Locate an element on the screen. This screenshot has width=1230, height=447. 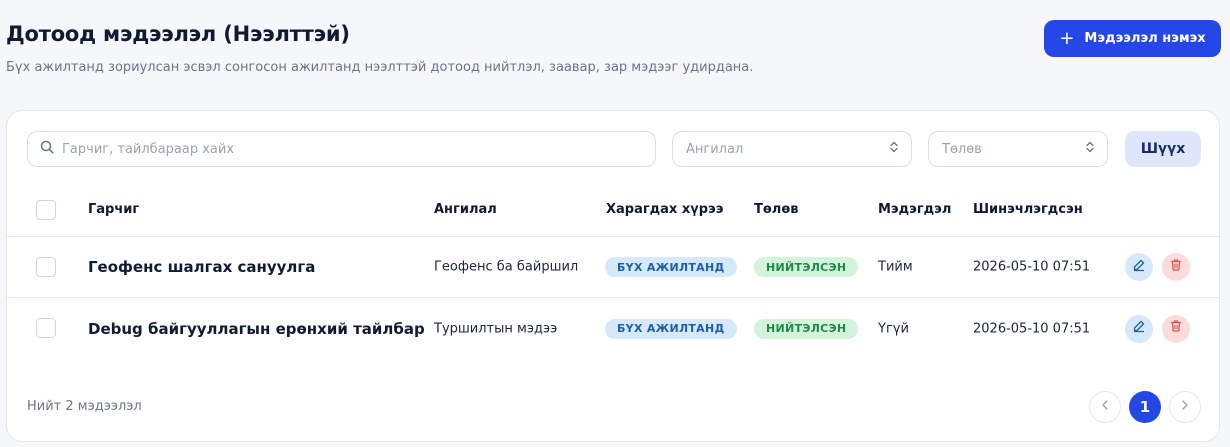
search-input is located at coordinates (342, 149).